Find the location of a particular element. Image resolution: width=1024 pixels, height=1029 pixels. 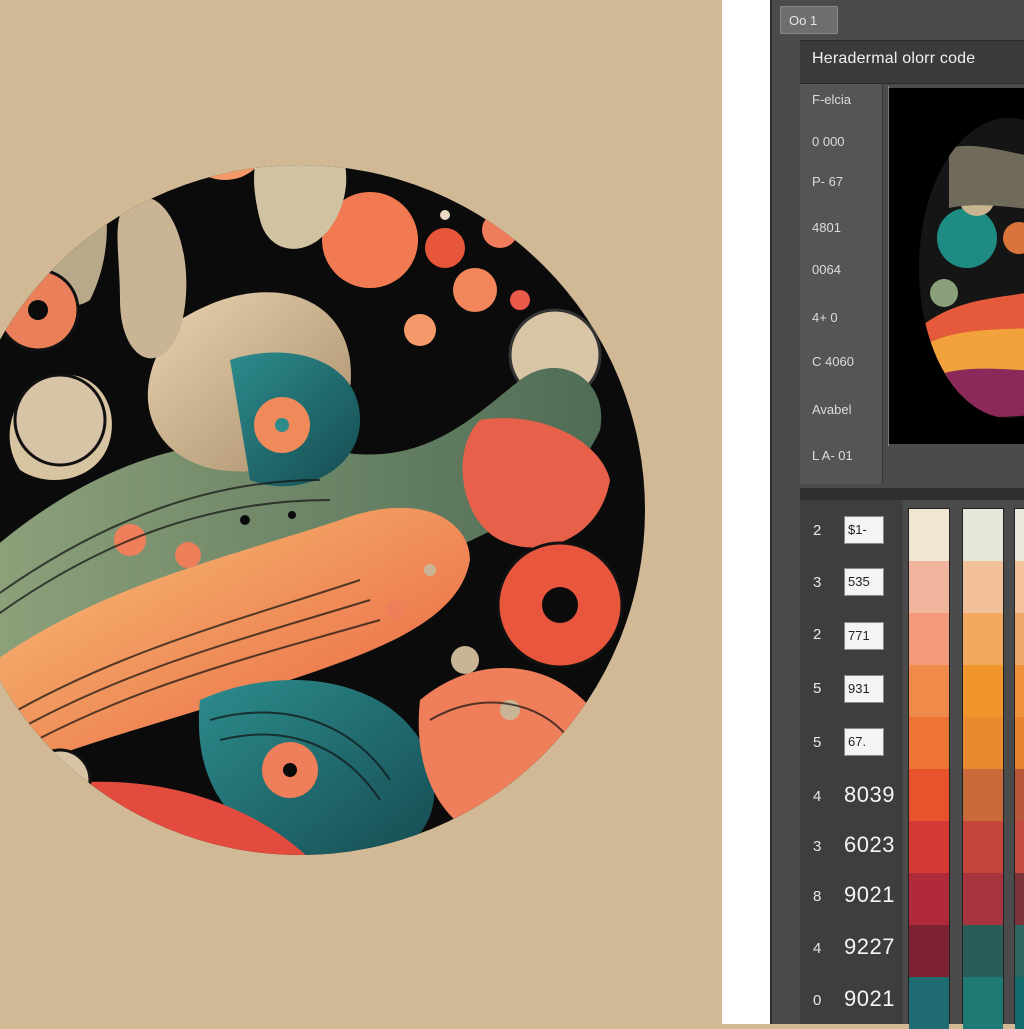

swatch-row-index: 0 is located at coordinates (817, 1000).